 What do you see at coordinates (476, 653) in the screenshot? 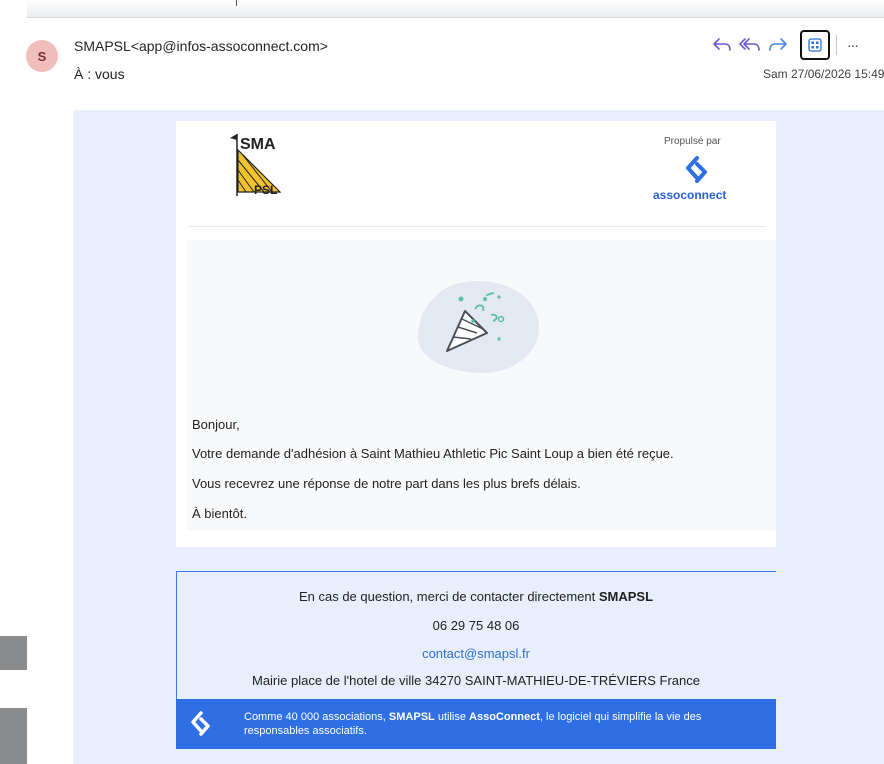
I see `contact-email-link: contact@smapsl.fr` at bounding box center [476, 653].